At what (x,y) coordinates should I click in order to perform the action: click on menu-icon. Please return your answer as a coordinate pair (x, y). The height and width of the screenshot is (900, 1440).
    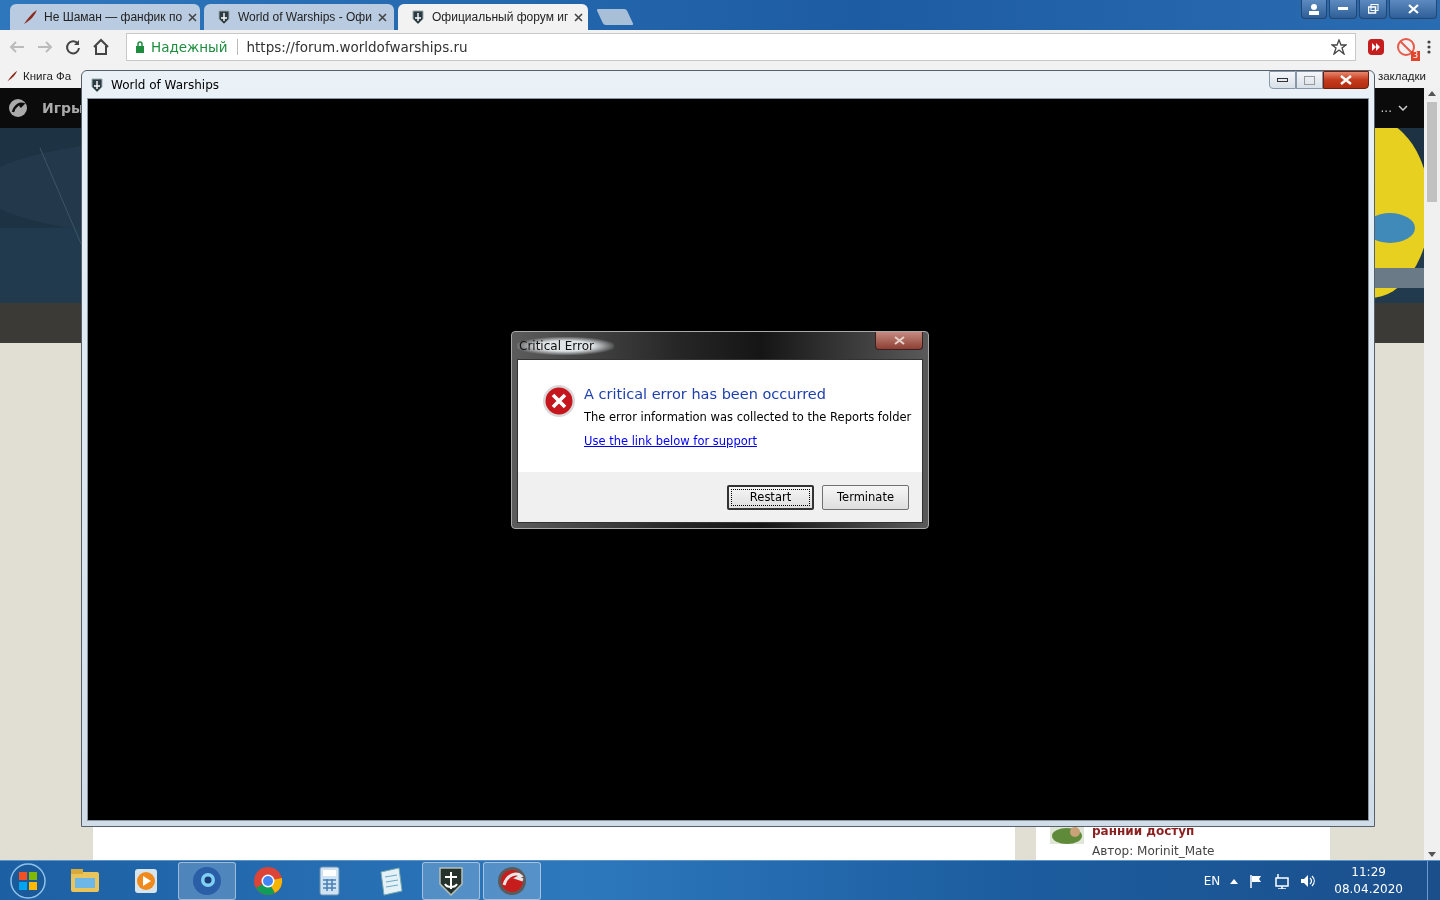
    Looking at the image, I should click on (1429, 46).